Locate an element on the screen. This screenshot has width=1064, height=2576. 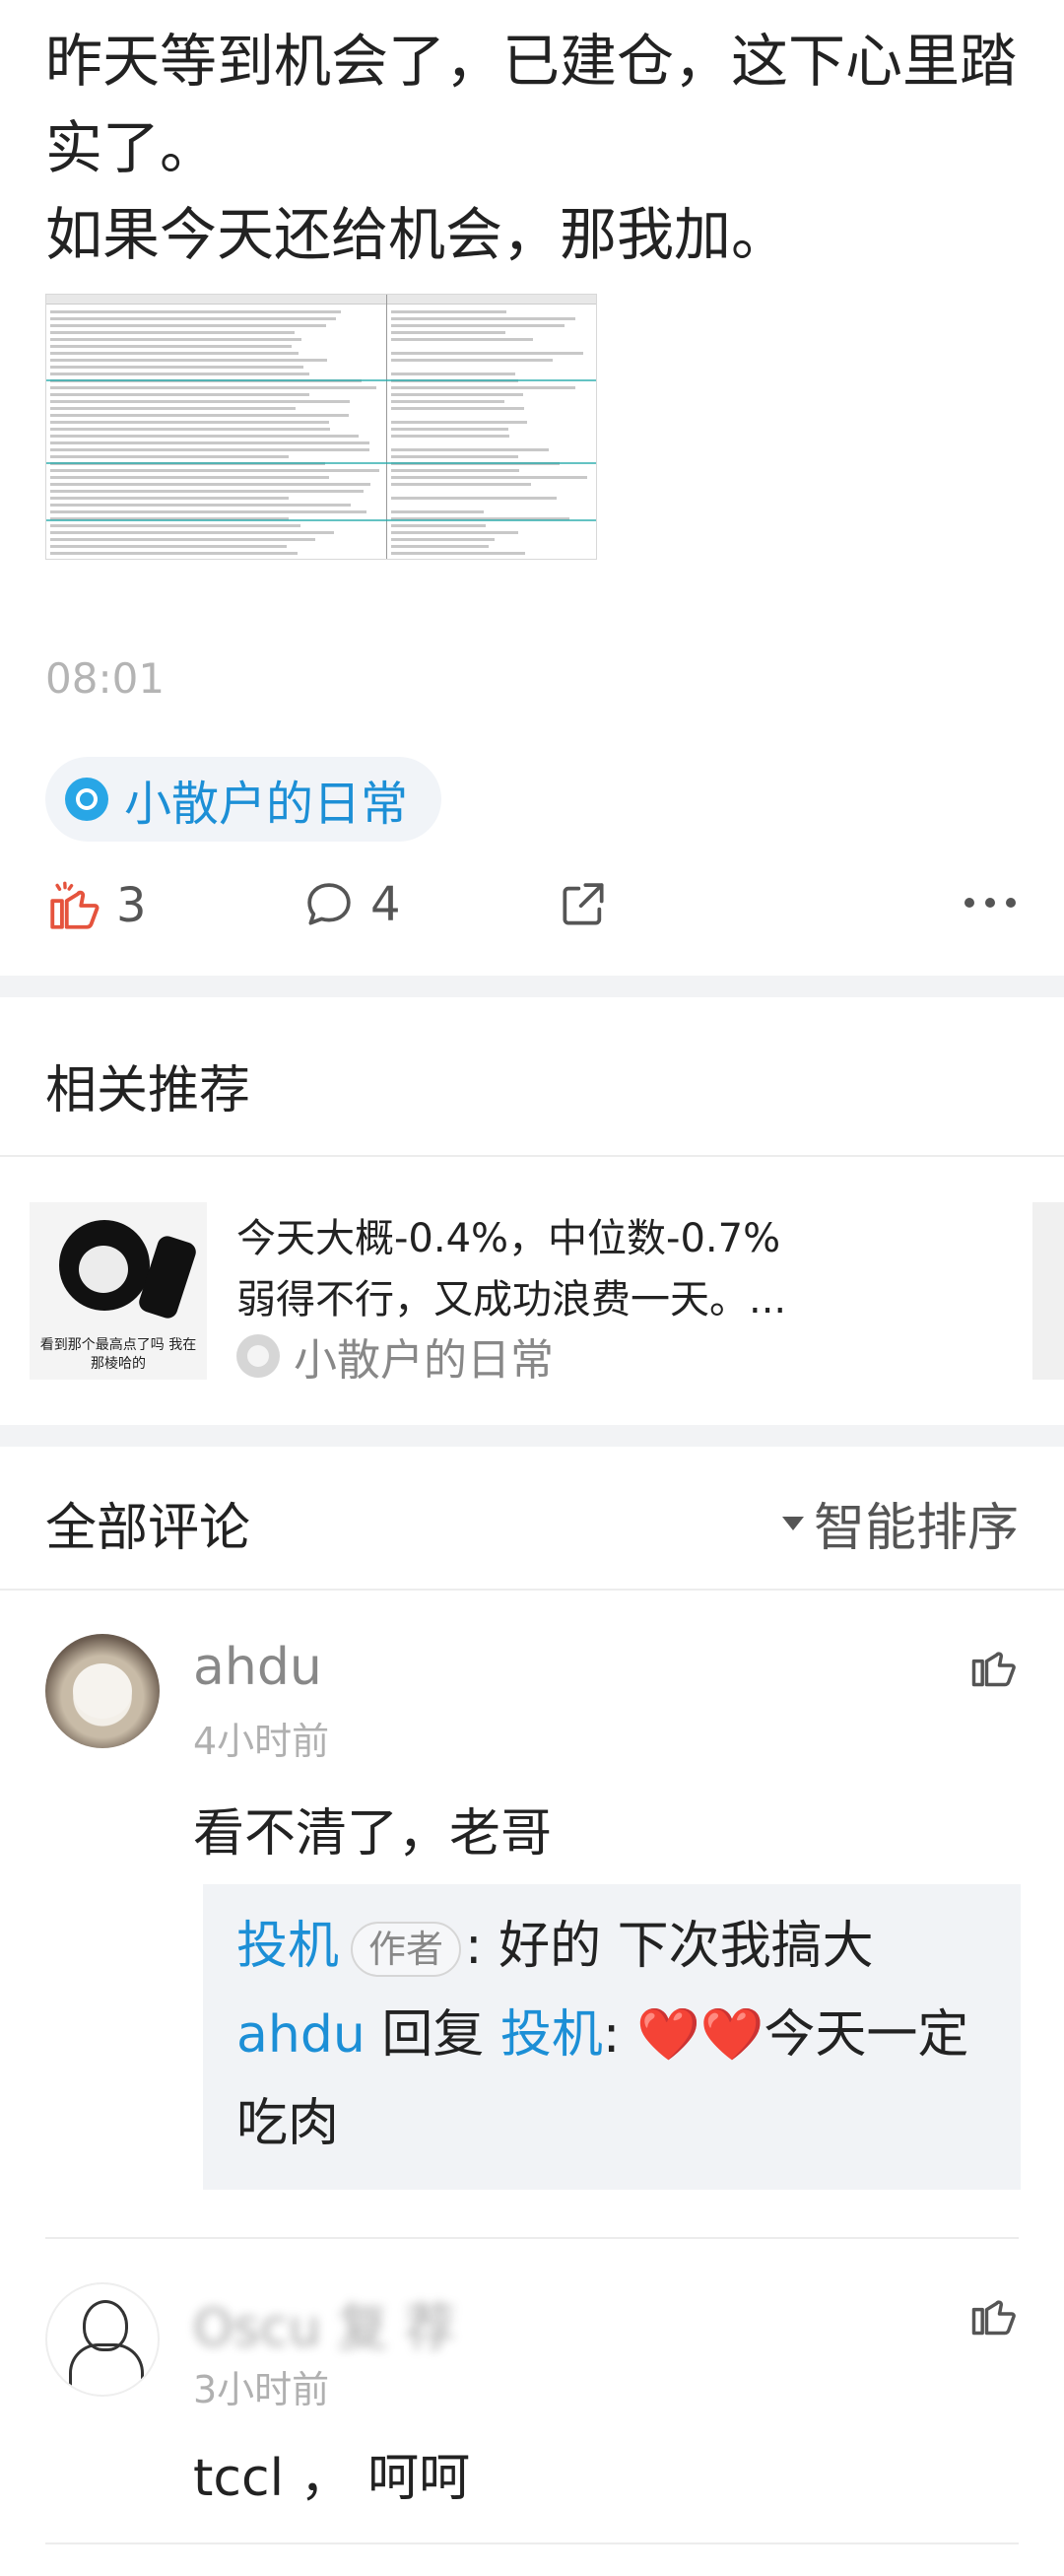
like-button: 3 is located at coordinates (96, 905).